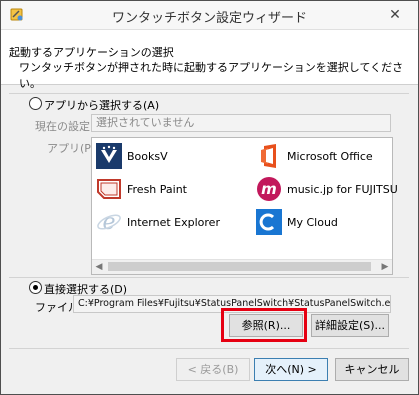 The height and width of the screenshot is (395, 419). I want to click on music-jp-icon: m, so click(269, 189).